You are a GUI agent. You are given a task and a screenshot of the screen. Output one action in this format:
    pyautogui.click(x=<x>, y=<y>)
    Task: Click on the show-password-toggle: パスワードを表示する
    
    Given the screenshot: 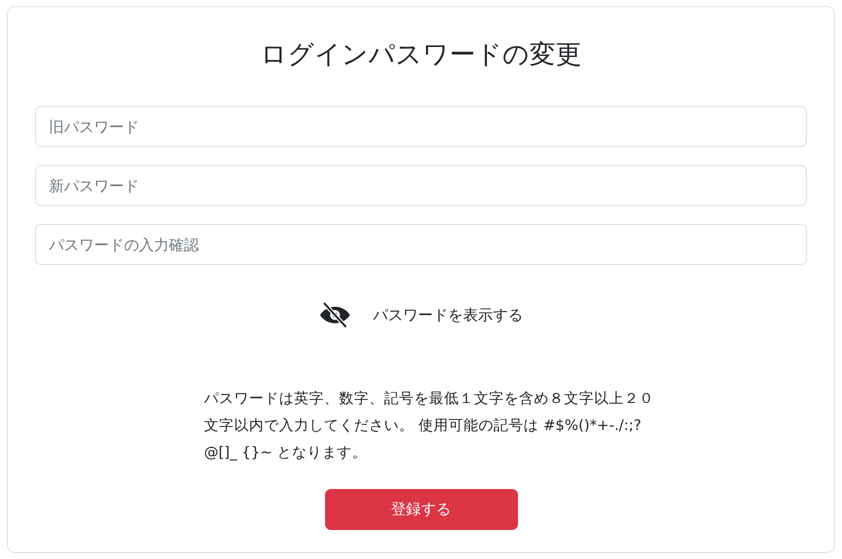 What is the action you would take?
    pyautogui.click(x=421, y=315)
    